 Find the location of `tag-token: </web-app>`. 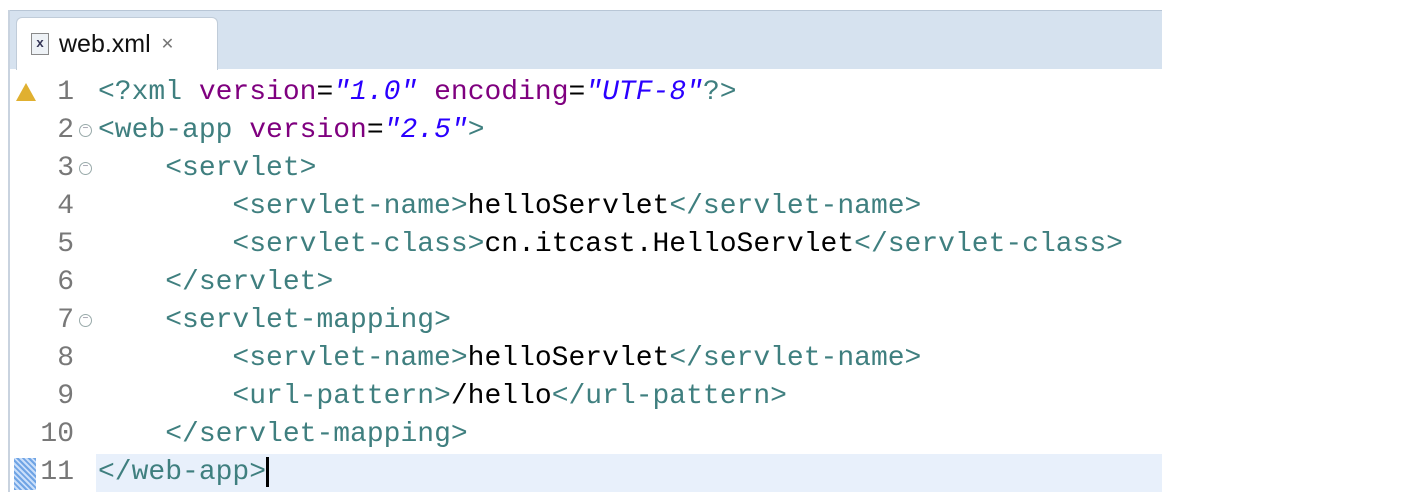

tag-token: </web-app> is located at coordinates (182, 472).